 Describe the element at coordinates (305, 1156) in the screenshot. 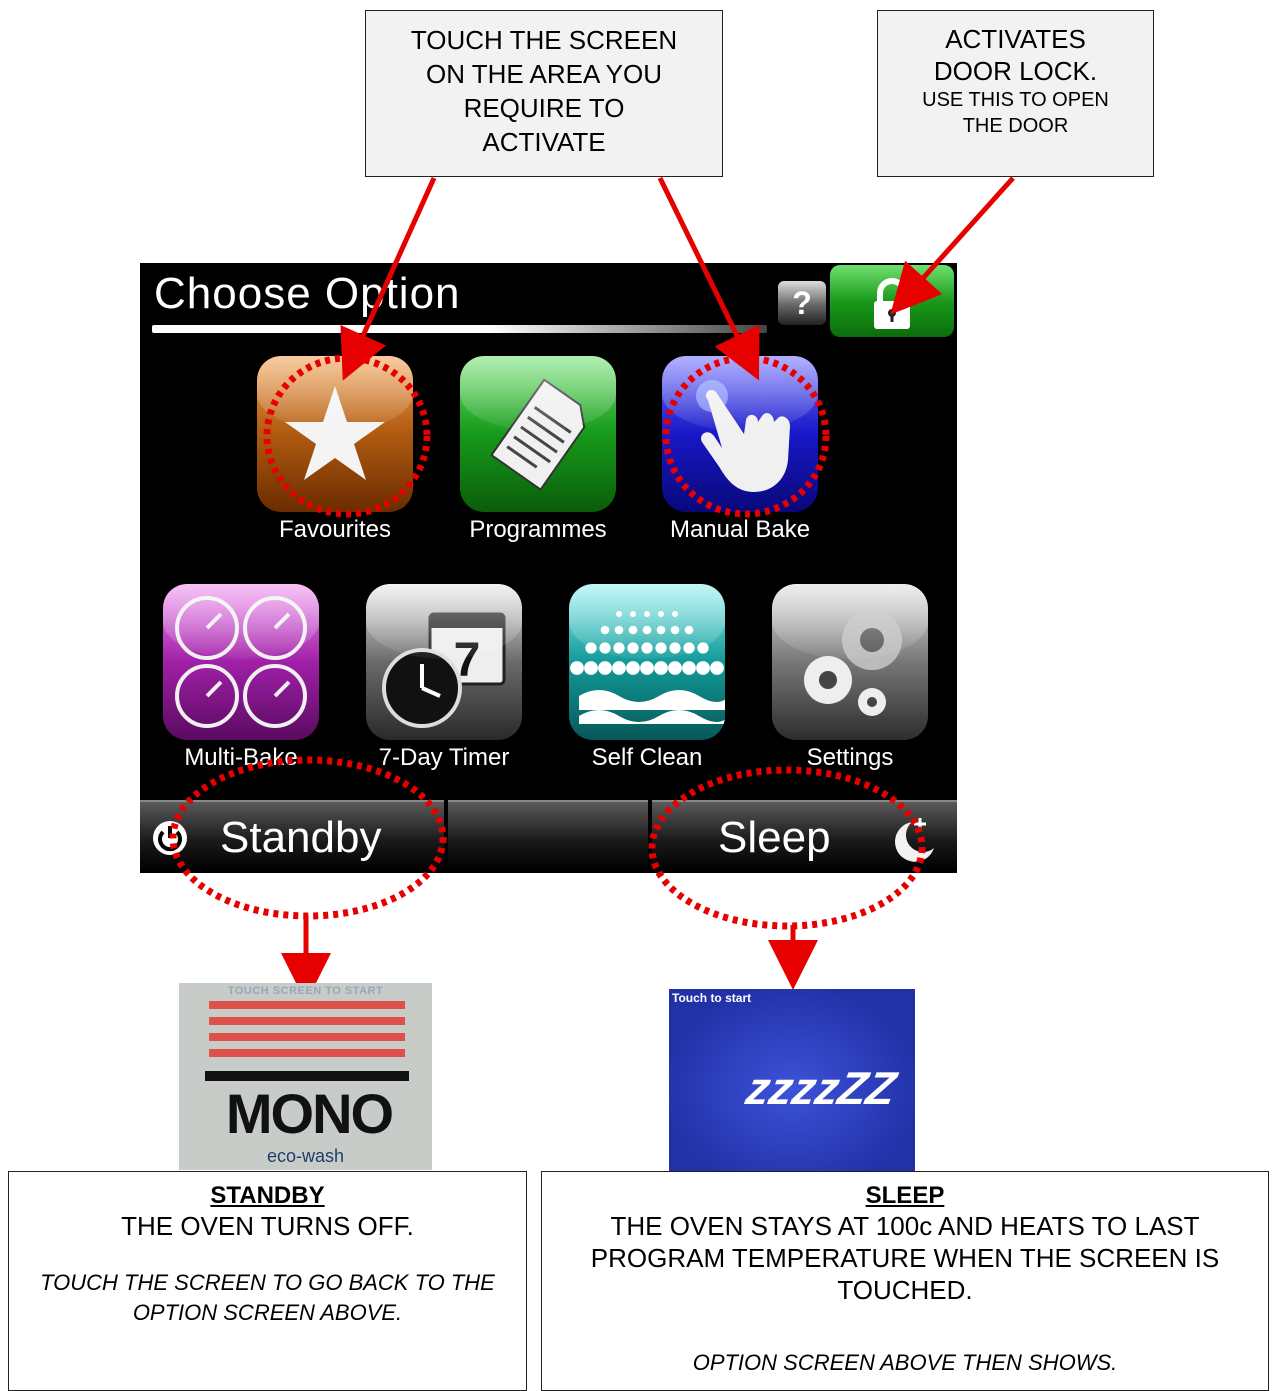

I see `eco-wash-text: eco-wash` at that location.